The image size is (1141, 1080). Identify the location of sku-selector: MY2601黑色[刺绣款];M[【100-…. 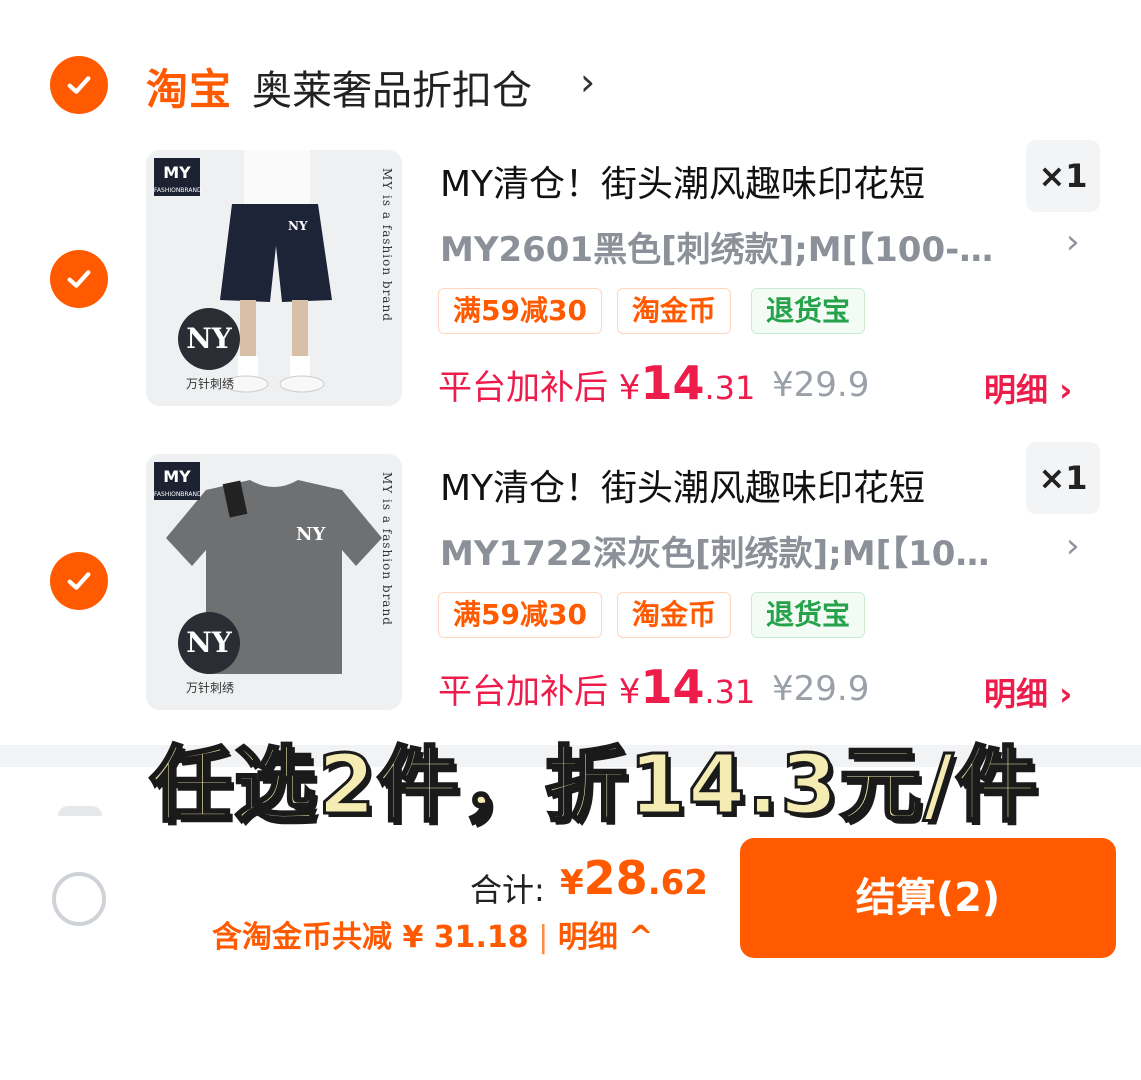
(716, 246).